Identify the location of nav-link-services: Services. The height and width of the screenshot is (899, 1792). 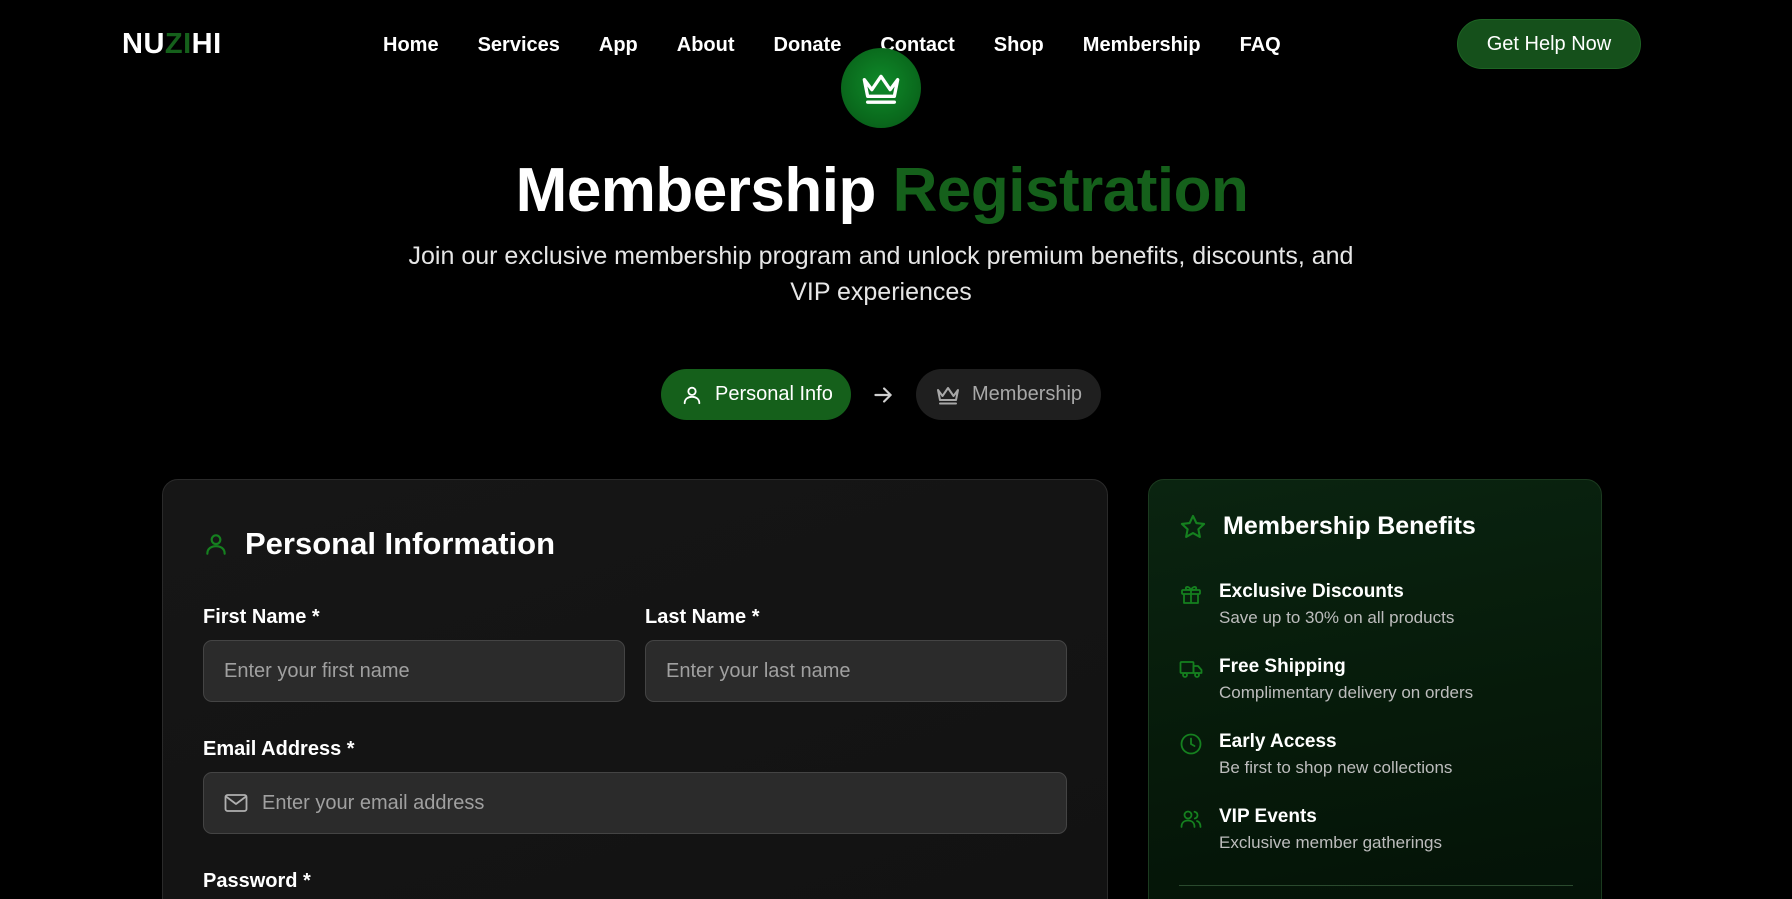
(519, 45).